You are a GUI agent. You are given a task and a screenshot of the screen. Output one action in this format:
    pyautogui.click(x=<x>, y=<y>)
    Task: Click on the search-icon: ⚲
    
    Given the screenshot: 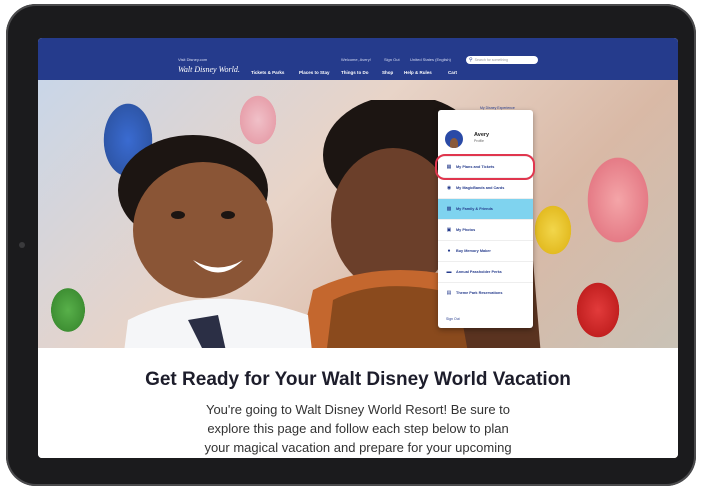 What is the action you would take?
    pyautogui.click(x=471, y=60)
    